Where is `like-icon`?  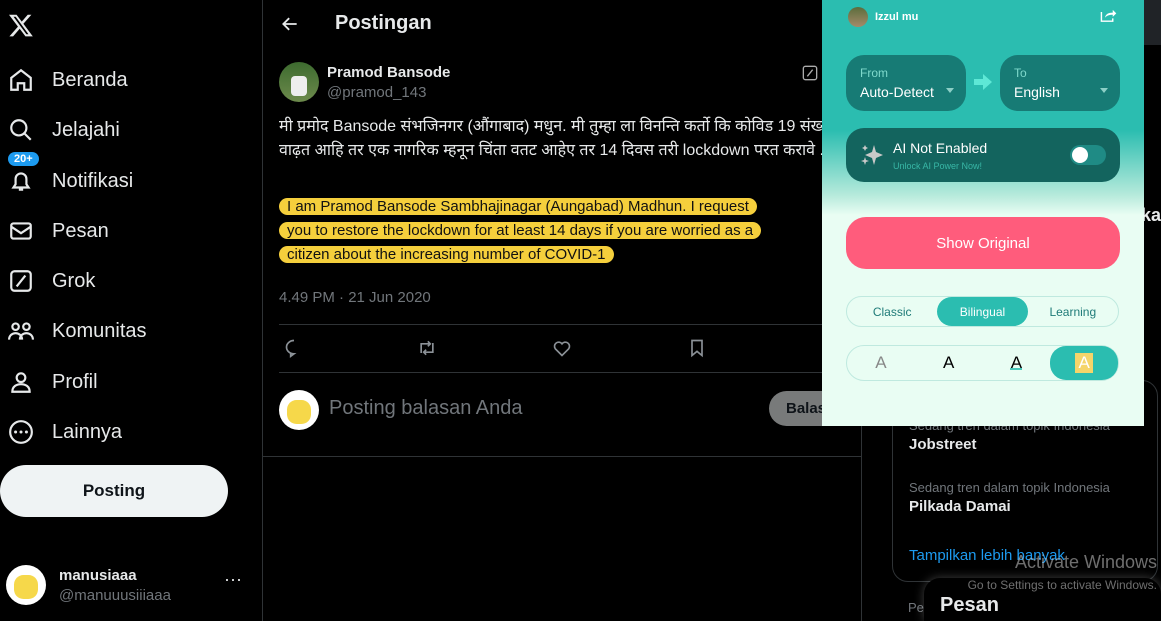 like-icon is located at coordinates (562, 348).